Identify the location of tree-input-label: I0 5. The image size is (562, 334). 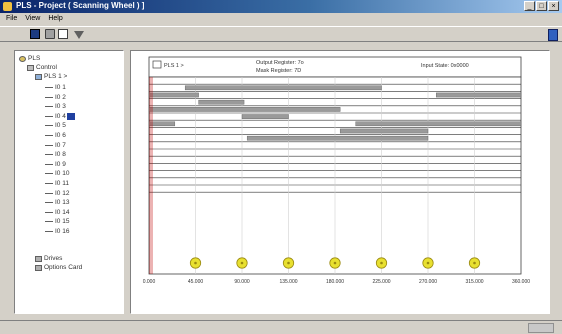
(60, 126).